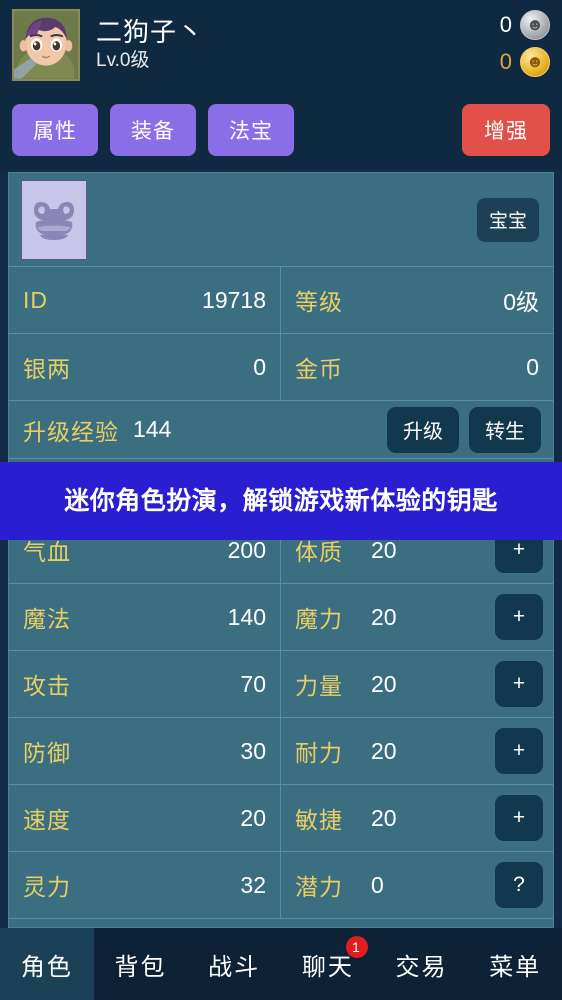 The height and width of the screenshot is (1000, 562). Describe the element at coordinates (417, 367) in the screenshot. I see `cell-gold: 金币 0` at that location.